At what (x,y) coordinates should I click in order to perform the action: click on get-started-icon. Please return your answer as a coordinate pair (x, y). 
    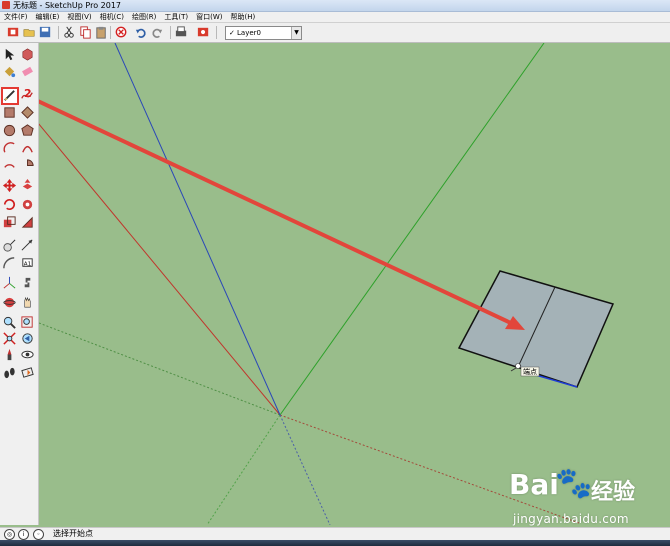
    Looking at the image, I should click on (13, 32).